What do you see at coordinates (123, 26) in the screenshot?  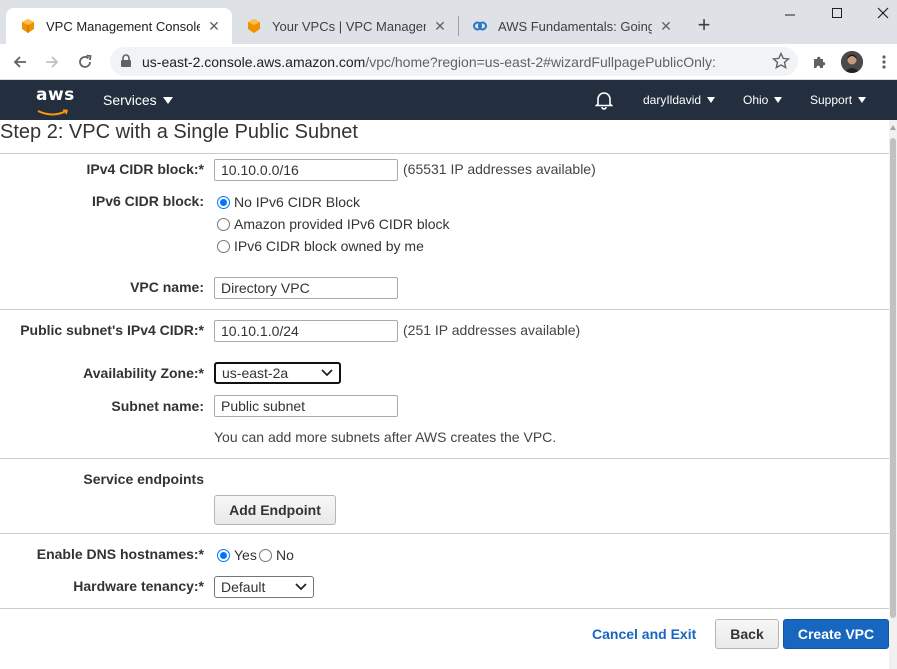 I see `tab-title: VPC Management Console` at bounding box center [123, 26].